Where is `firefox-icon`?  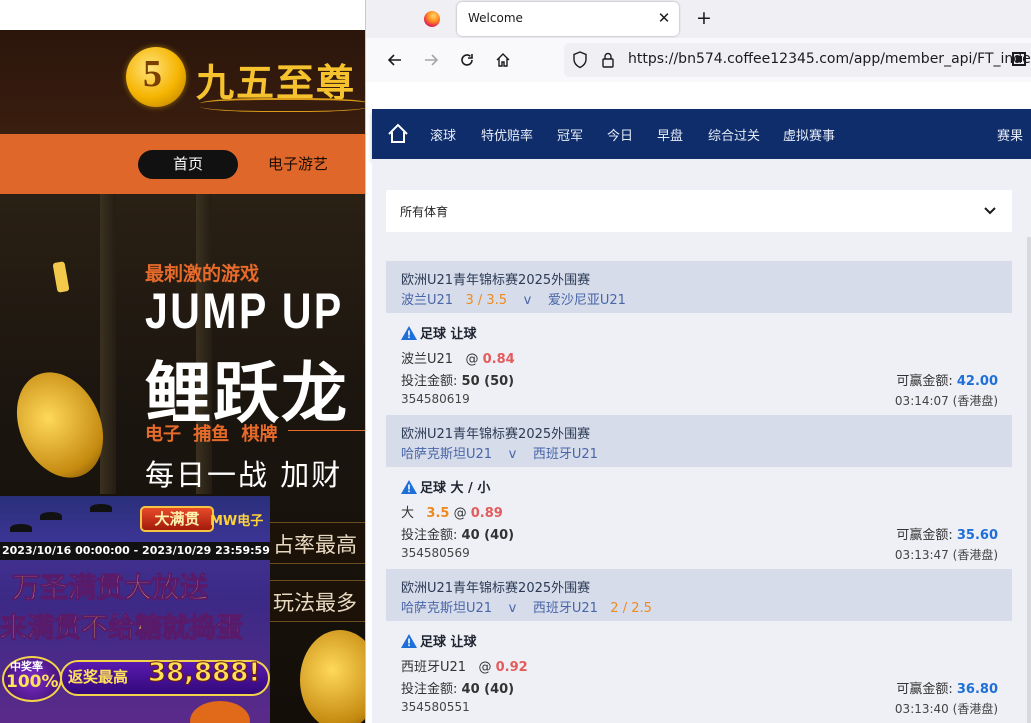 firefox-icon is located at coordinates (432, 19).